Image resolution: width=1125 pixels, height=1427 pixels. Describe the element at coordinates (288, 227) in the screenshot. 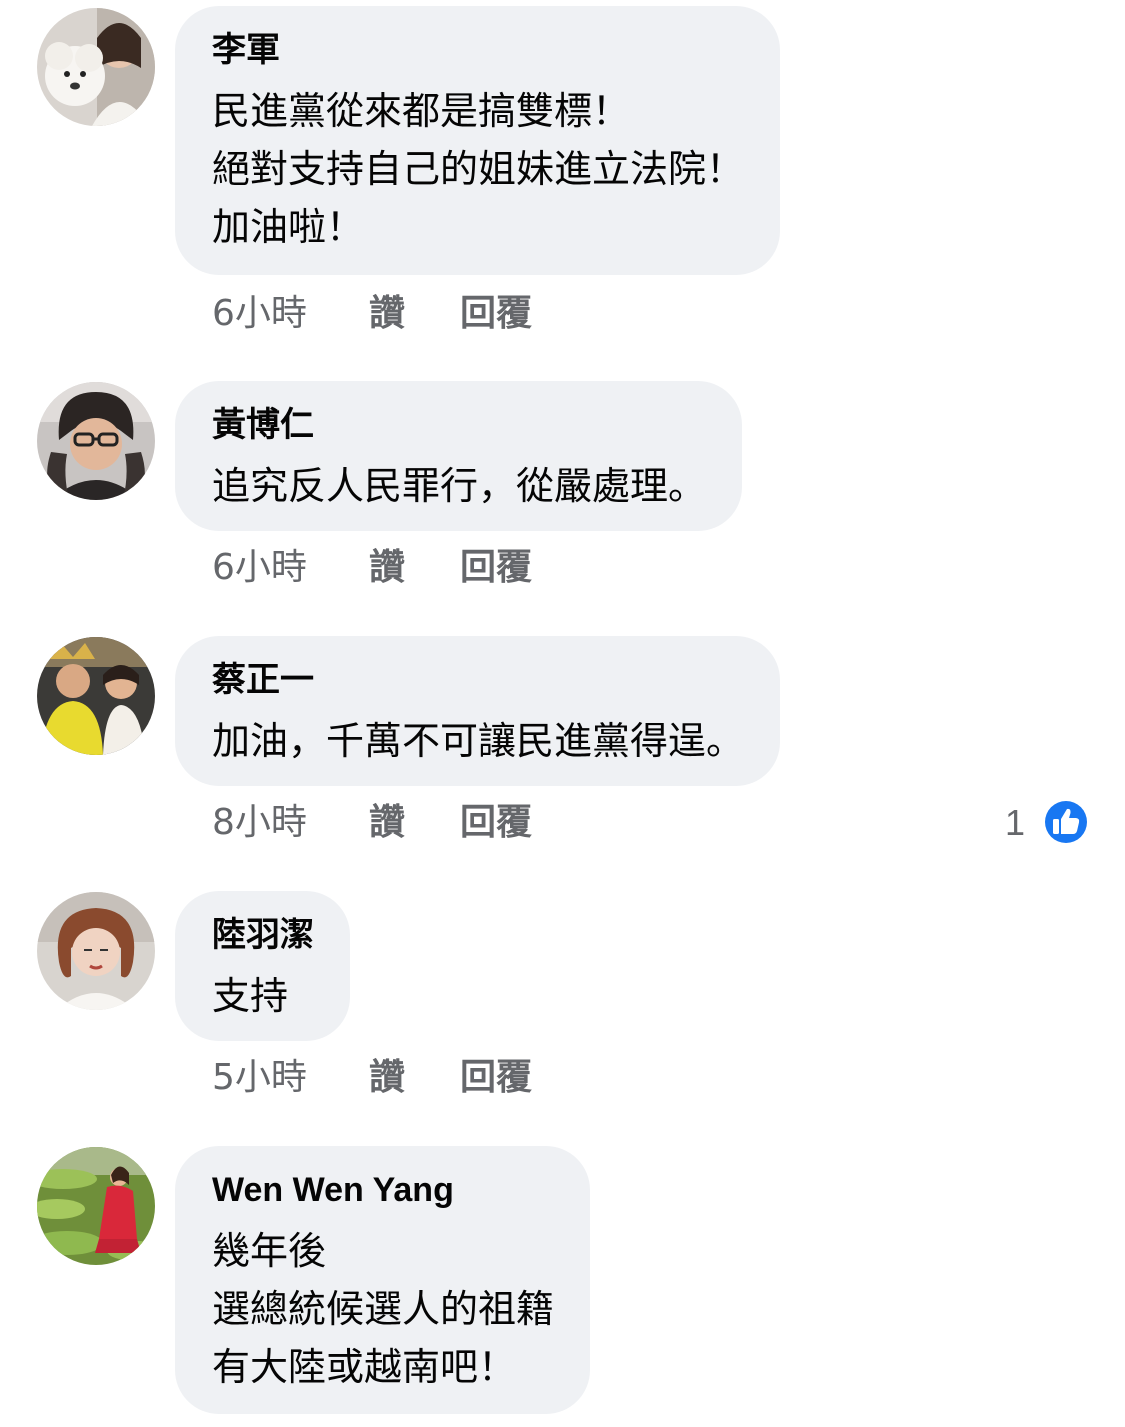

I see `comment-text: 加油啦！` at that location.